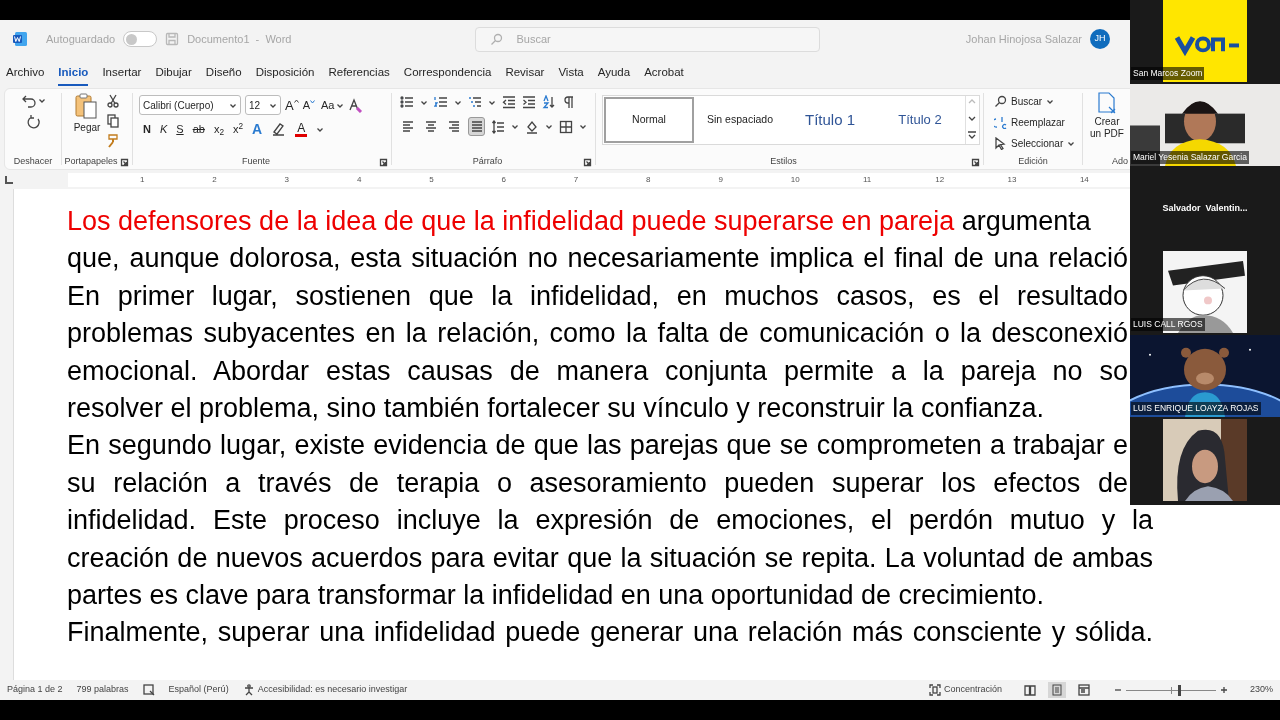 The height and width of the screenshot is (720, 1280). I want to click on text-effects-button: A, so click(257, 129).